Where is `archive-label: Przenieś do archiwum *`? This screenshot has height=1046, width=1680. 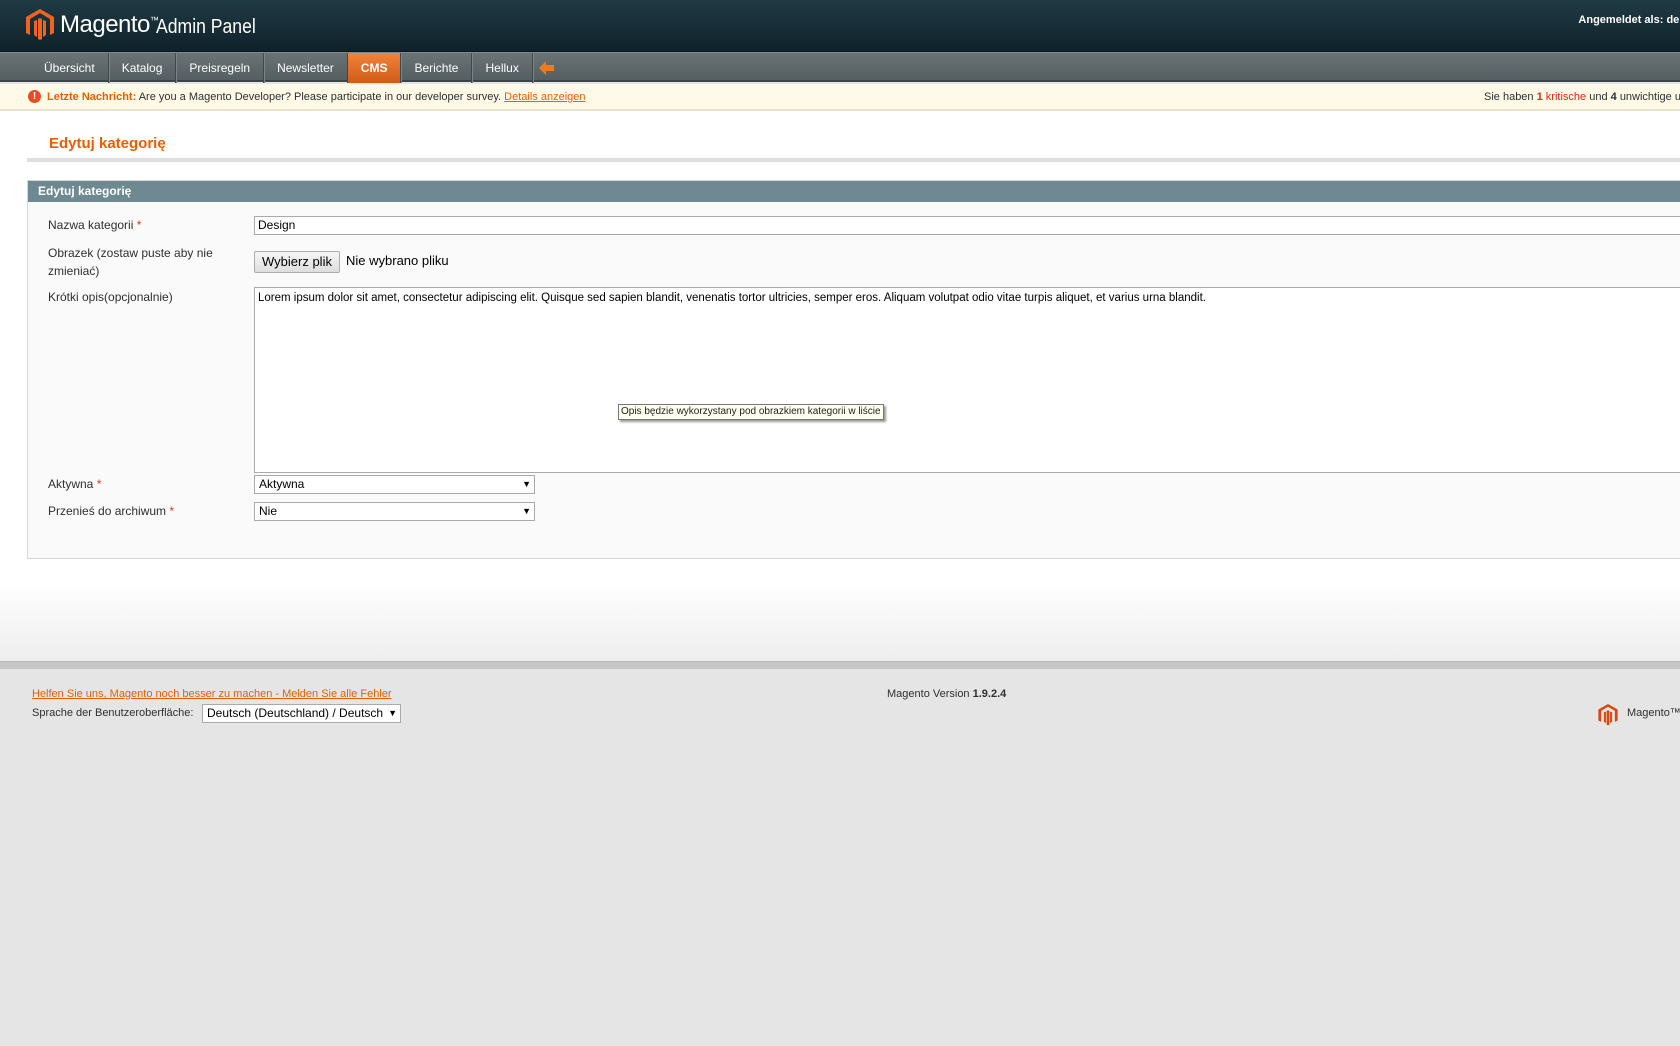 archive-label: Przenieś do archiwum * is located at coordinates (111, 511).